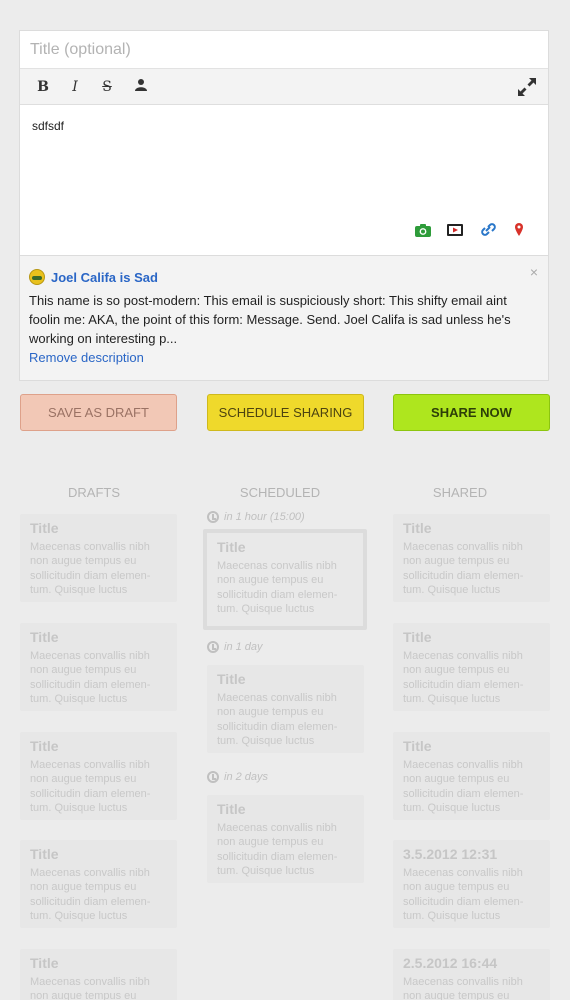 This screenshot has width=570, height=1000. Describe the element at coordinates (460, 492) in the screenshot. I see `shared-heading: SHARED` at that location.